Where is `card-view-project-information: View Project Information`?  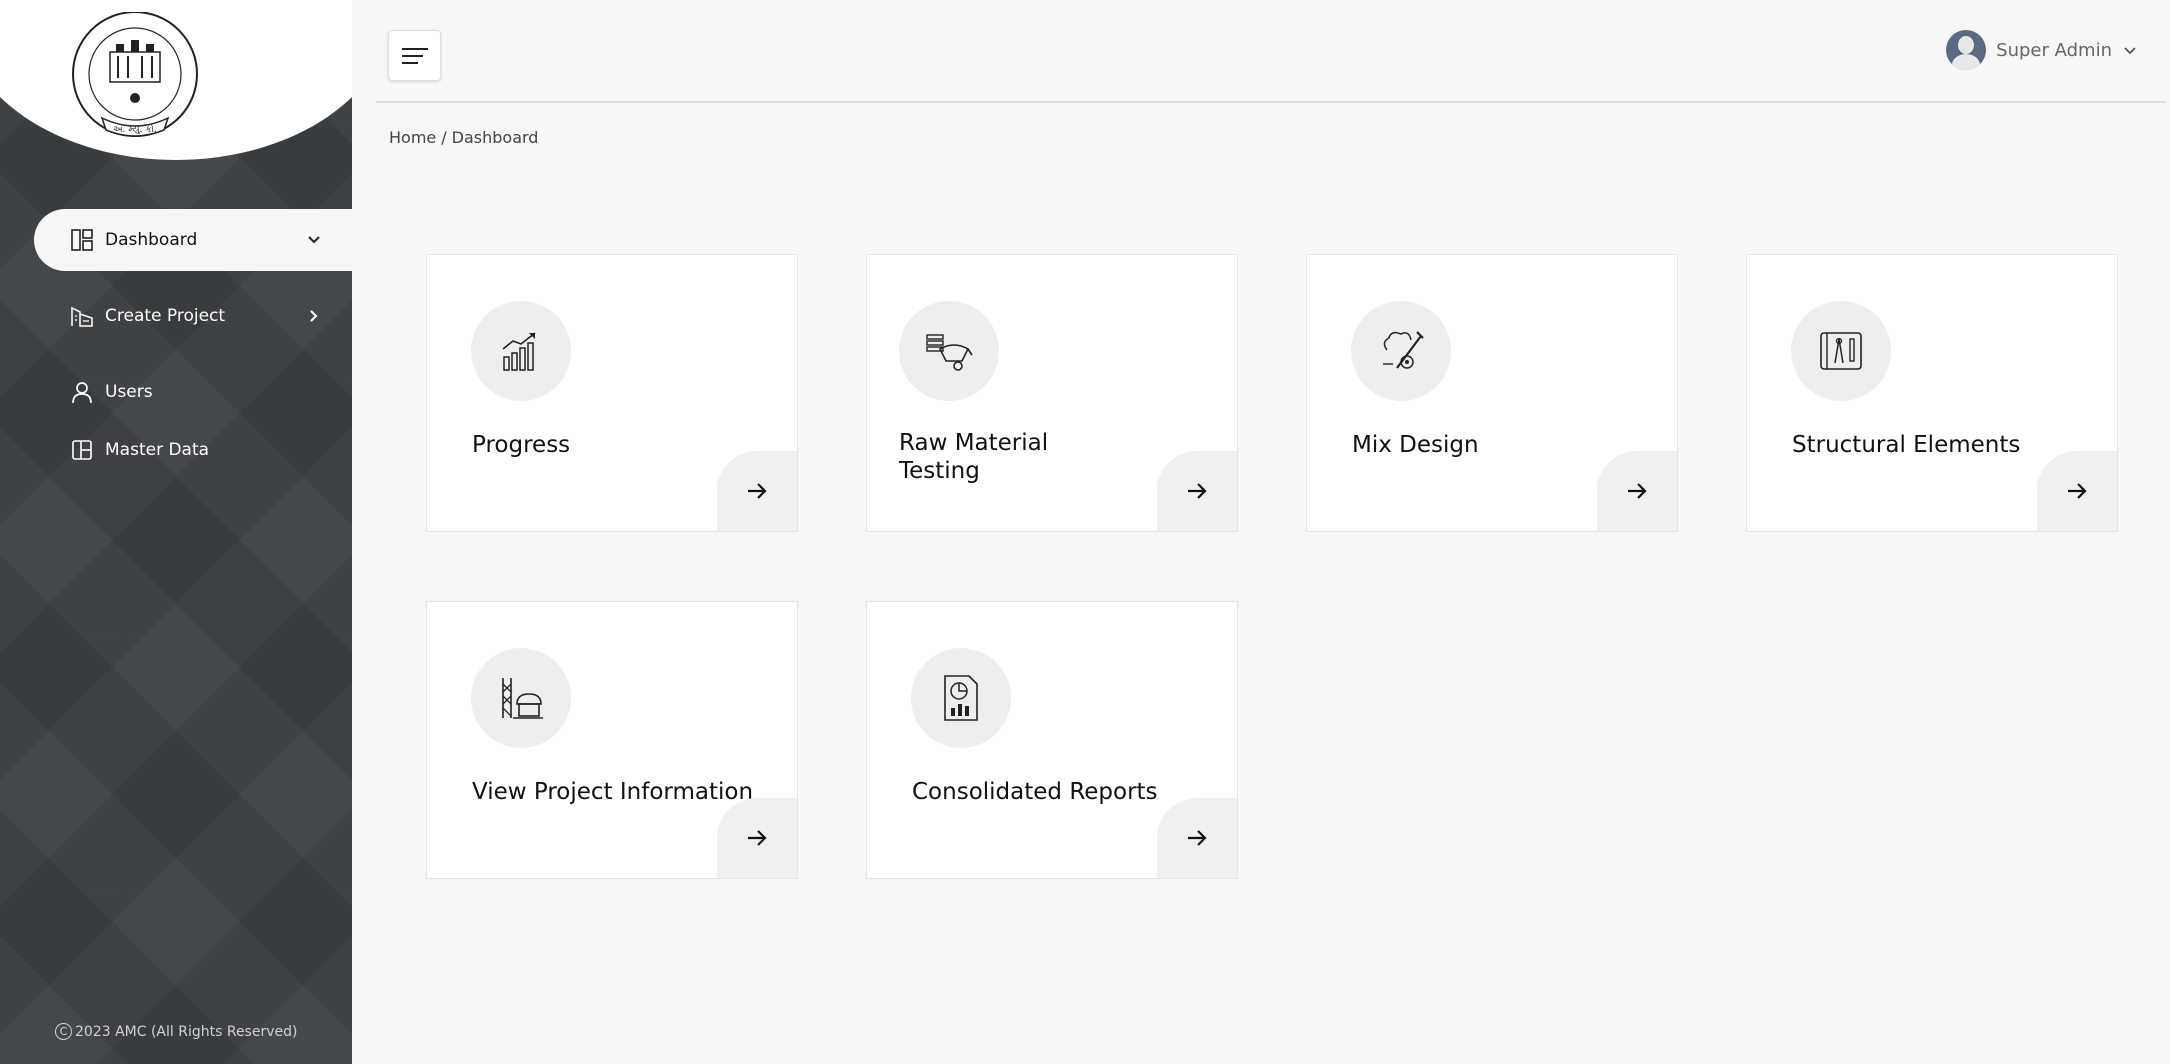 card-view-project-information: View Project Information is located at coordinates (612, 740).